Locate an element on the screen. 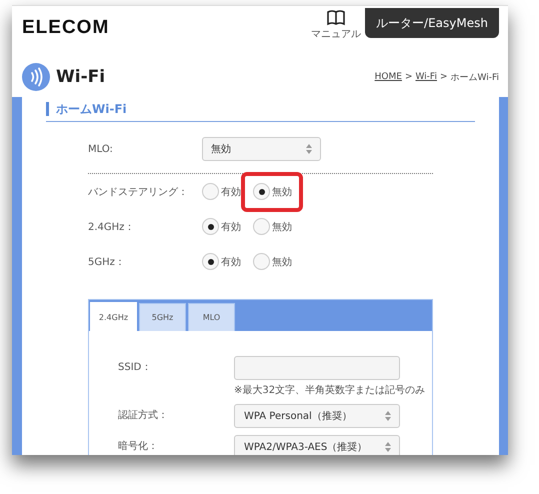  hint-text: ※最大32文字、半角英数字または記号のみ is located at coordinates (330, 390).